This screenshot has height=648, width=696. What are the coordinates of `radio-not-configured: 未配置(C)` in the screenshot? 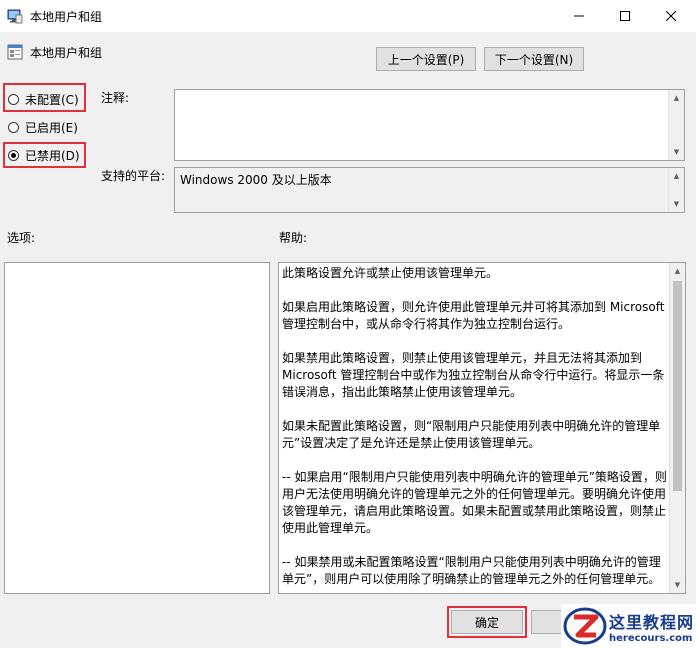 It's located at (43, 99).